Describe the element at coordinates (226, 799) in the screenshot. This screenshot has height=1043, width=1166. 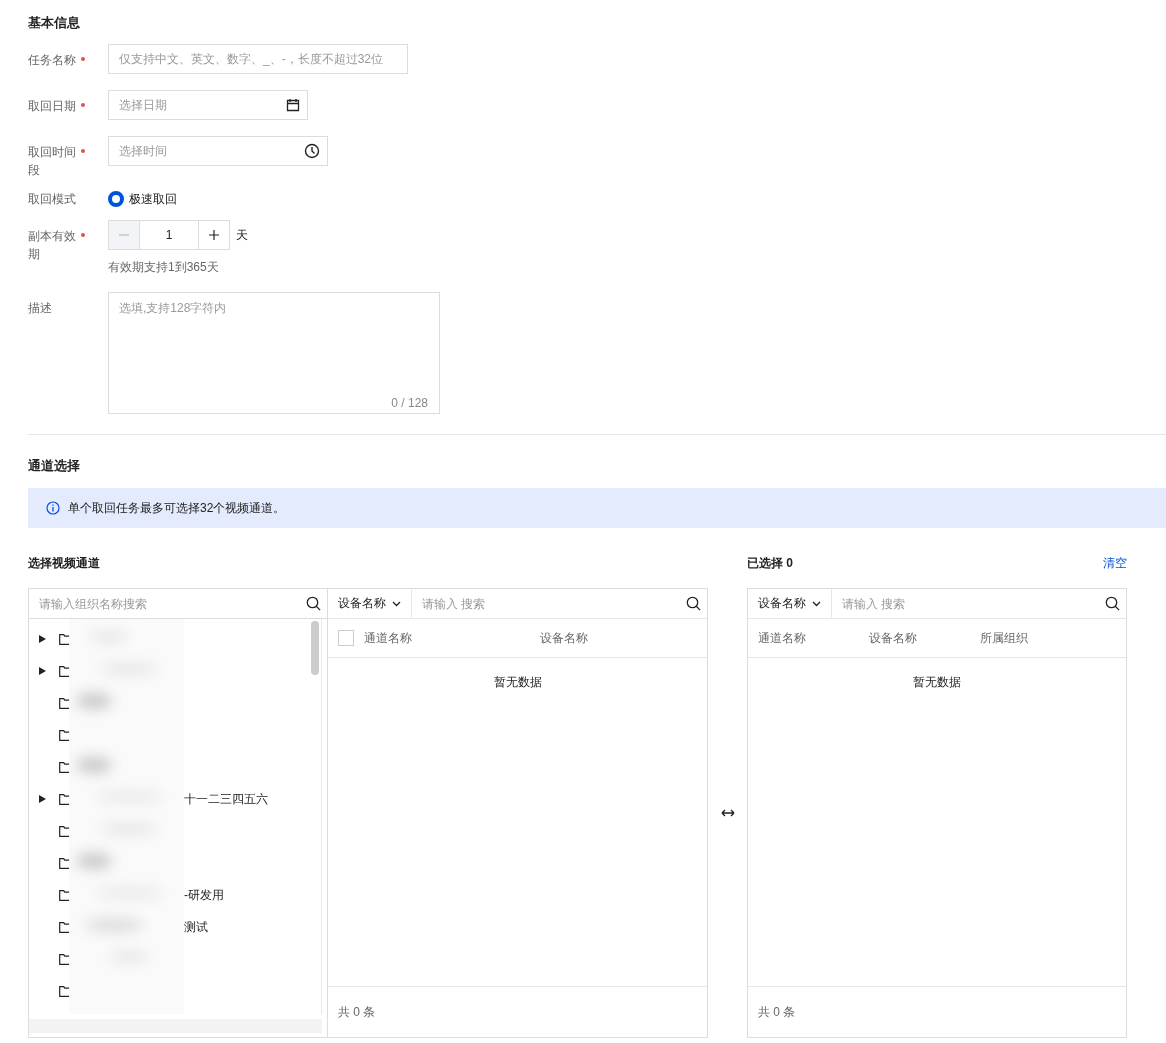
I see `tree-item-label: 十一二三四五六` at that location.